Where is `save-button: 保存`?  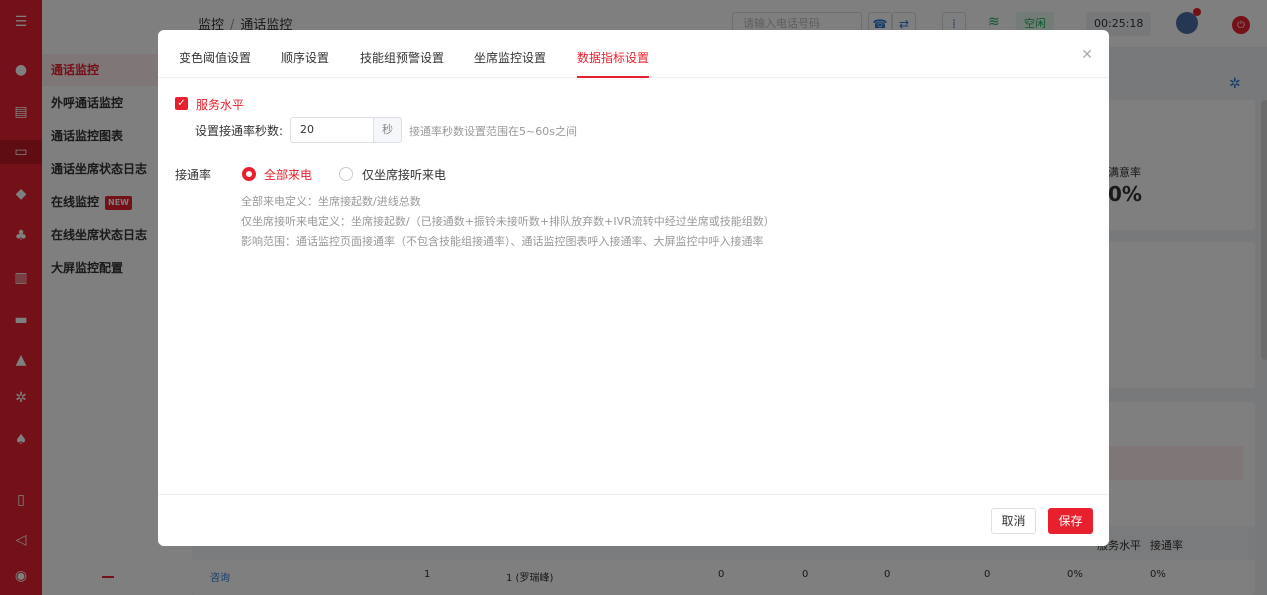
save-button: 保存 is located at coordinates (1070, 521).